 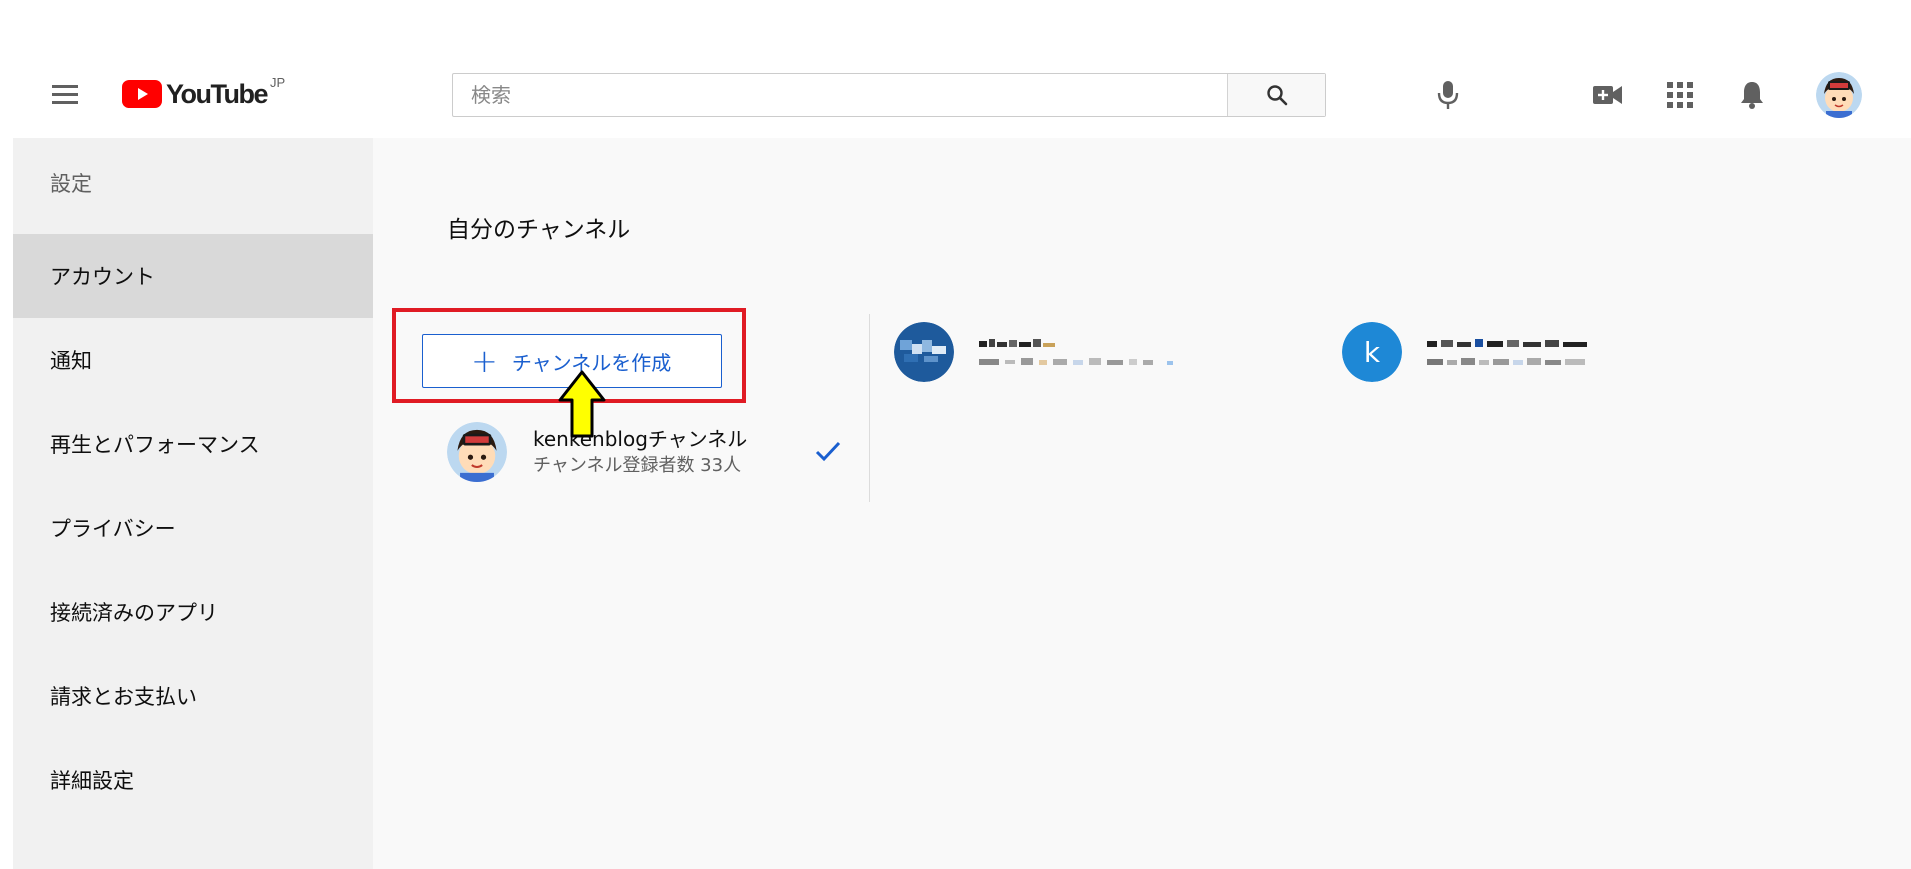 What do you see at coordinates (539, 230) in the screenshot?
I see `section-title: 自分のチャンネル` at bounding box center [539, 230].